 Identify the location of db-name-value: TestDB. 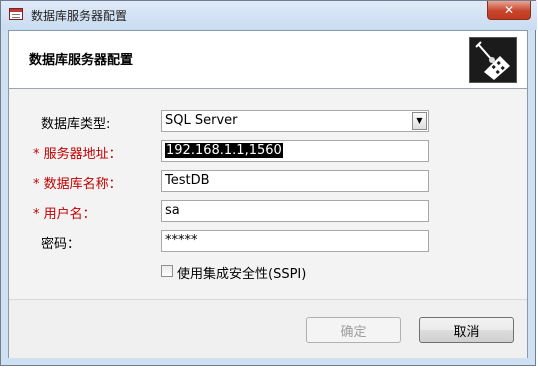
(187, 180).